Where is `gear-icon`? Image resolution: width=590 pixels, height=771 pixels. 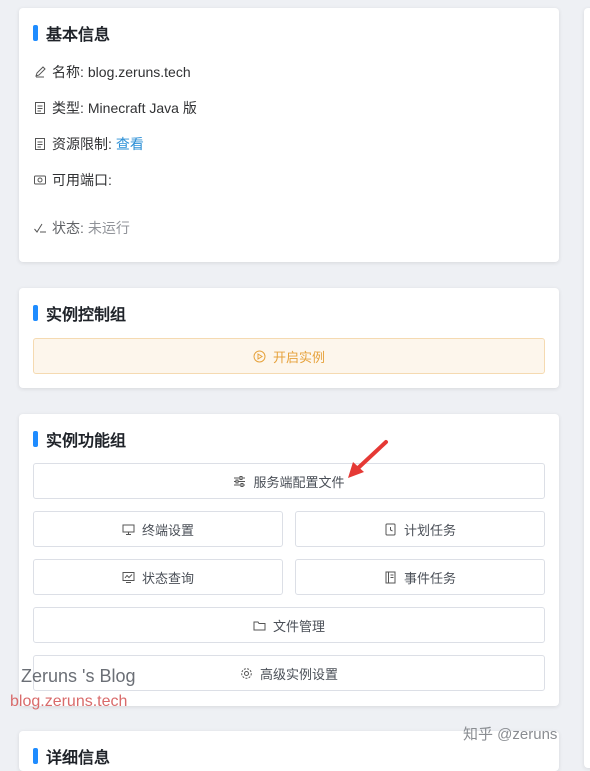
gear-icon is located at coordinates (246, 673).